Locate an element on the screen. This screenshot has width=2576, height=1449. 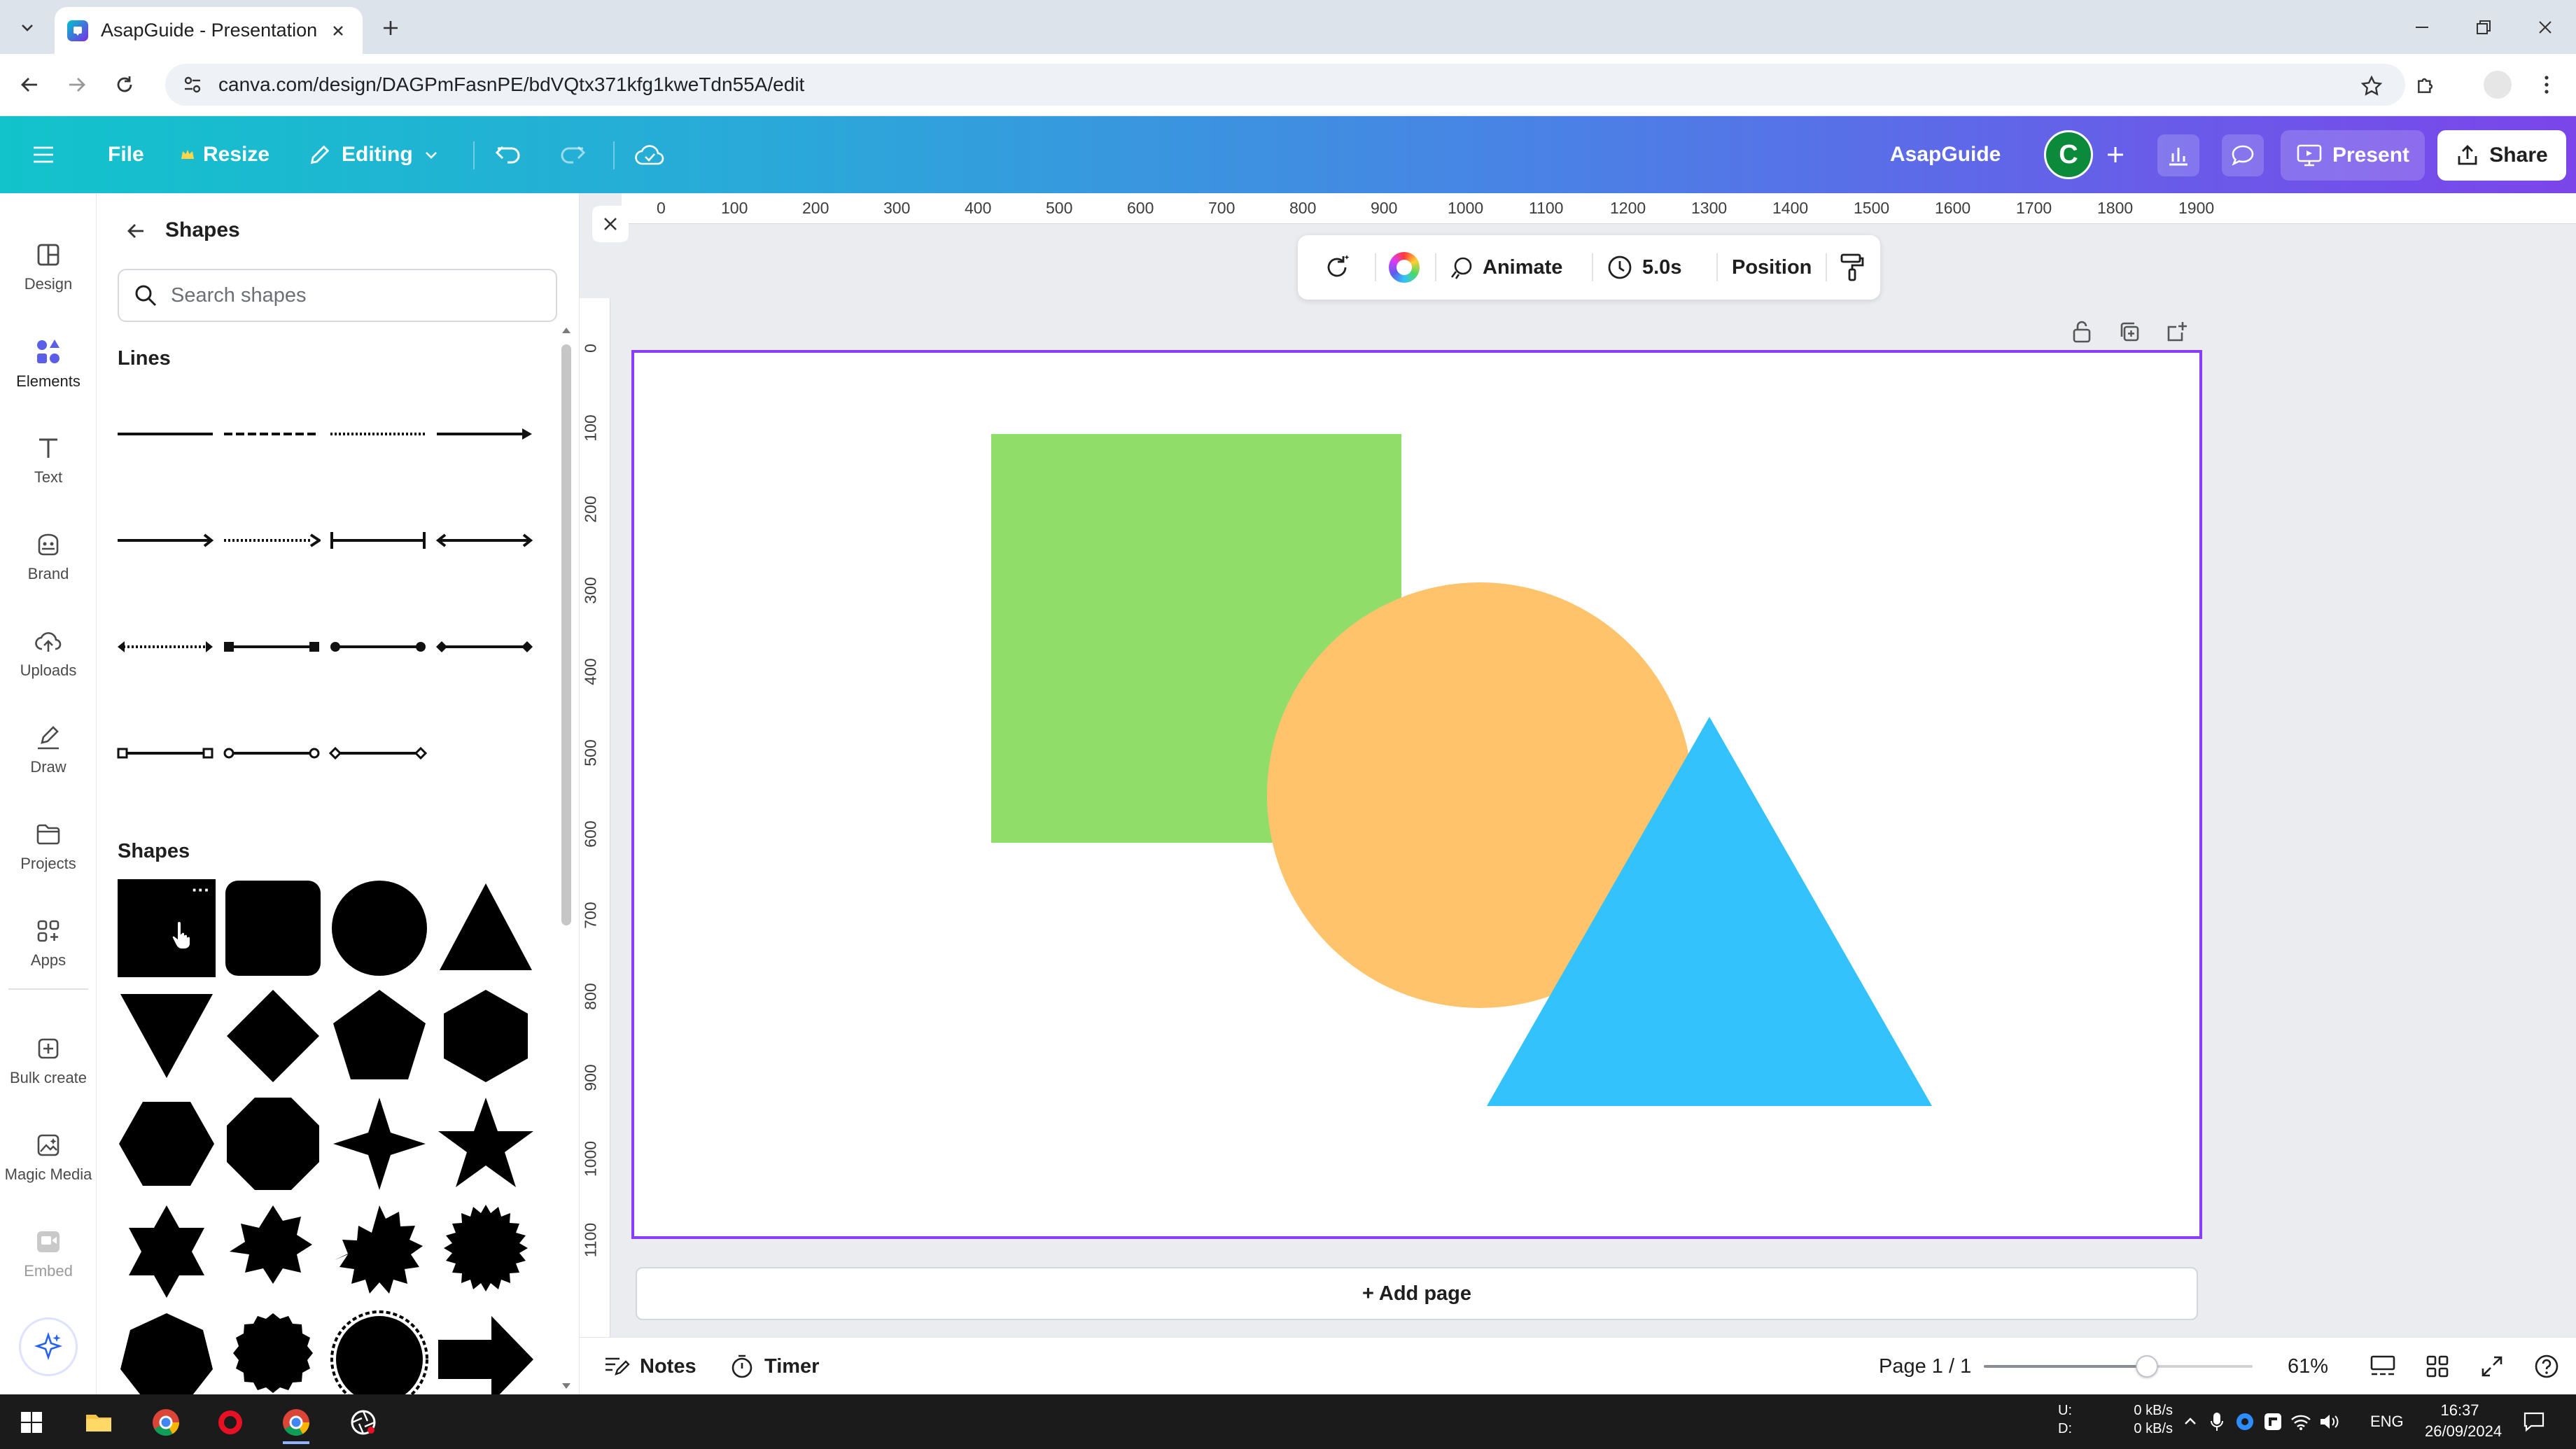
shape-rounded-square is located at coordinates (273, 928).